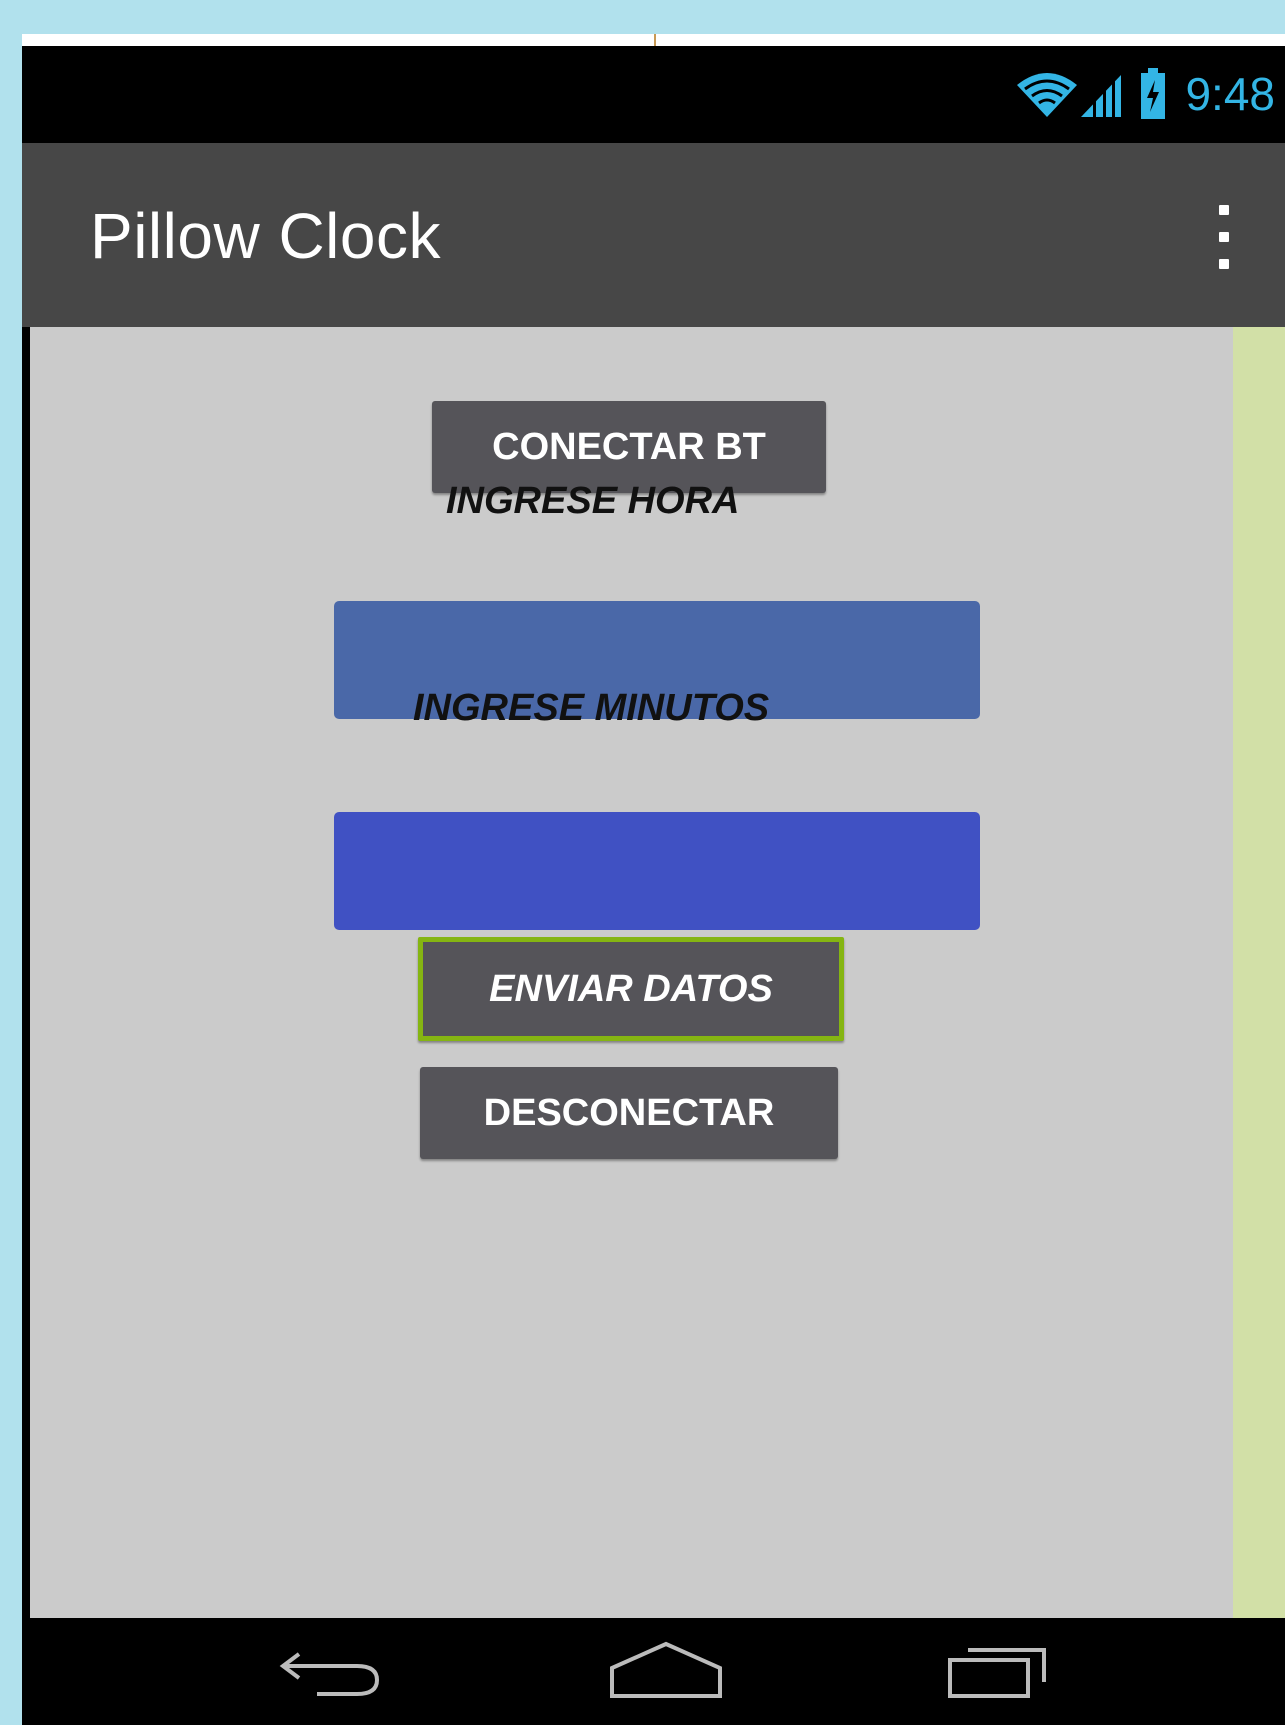  Describe the element at coordinates (631, 989) in the screenshot. I see `send-data-button: ENVIAR DATOS` at that location.